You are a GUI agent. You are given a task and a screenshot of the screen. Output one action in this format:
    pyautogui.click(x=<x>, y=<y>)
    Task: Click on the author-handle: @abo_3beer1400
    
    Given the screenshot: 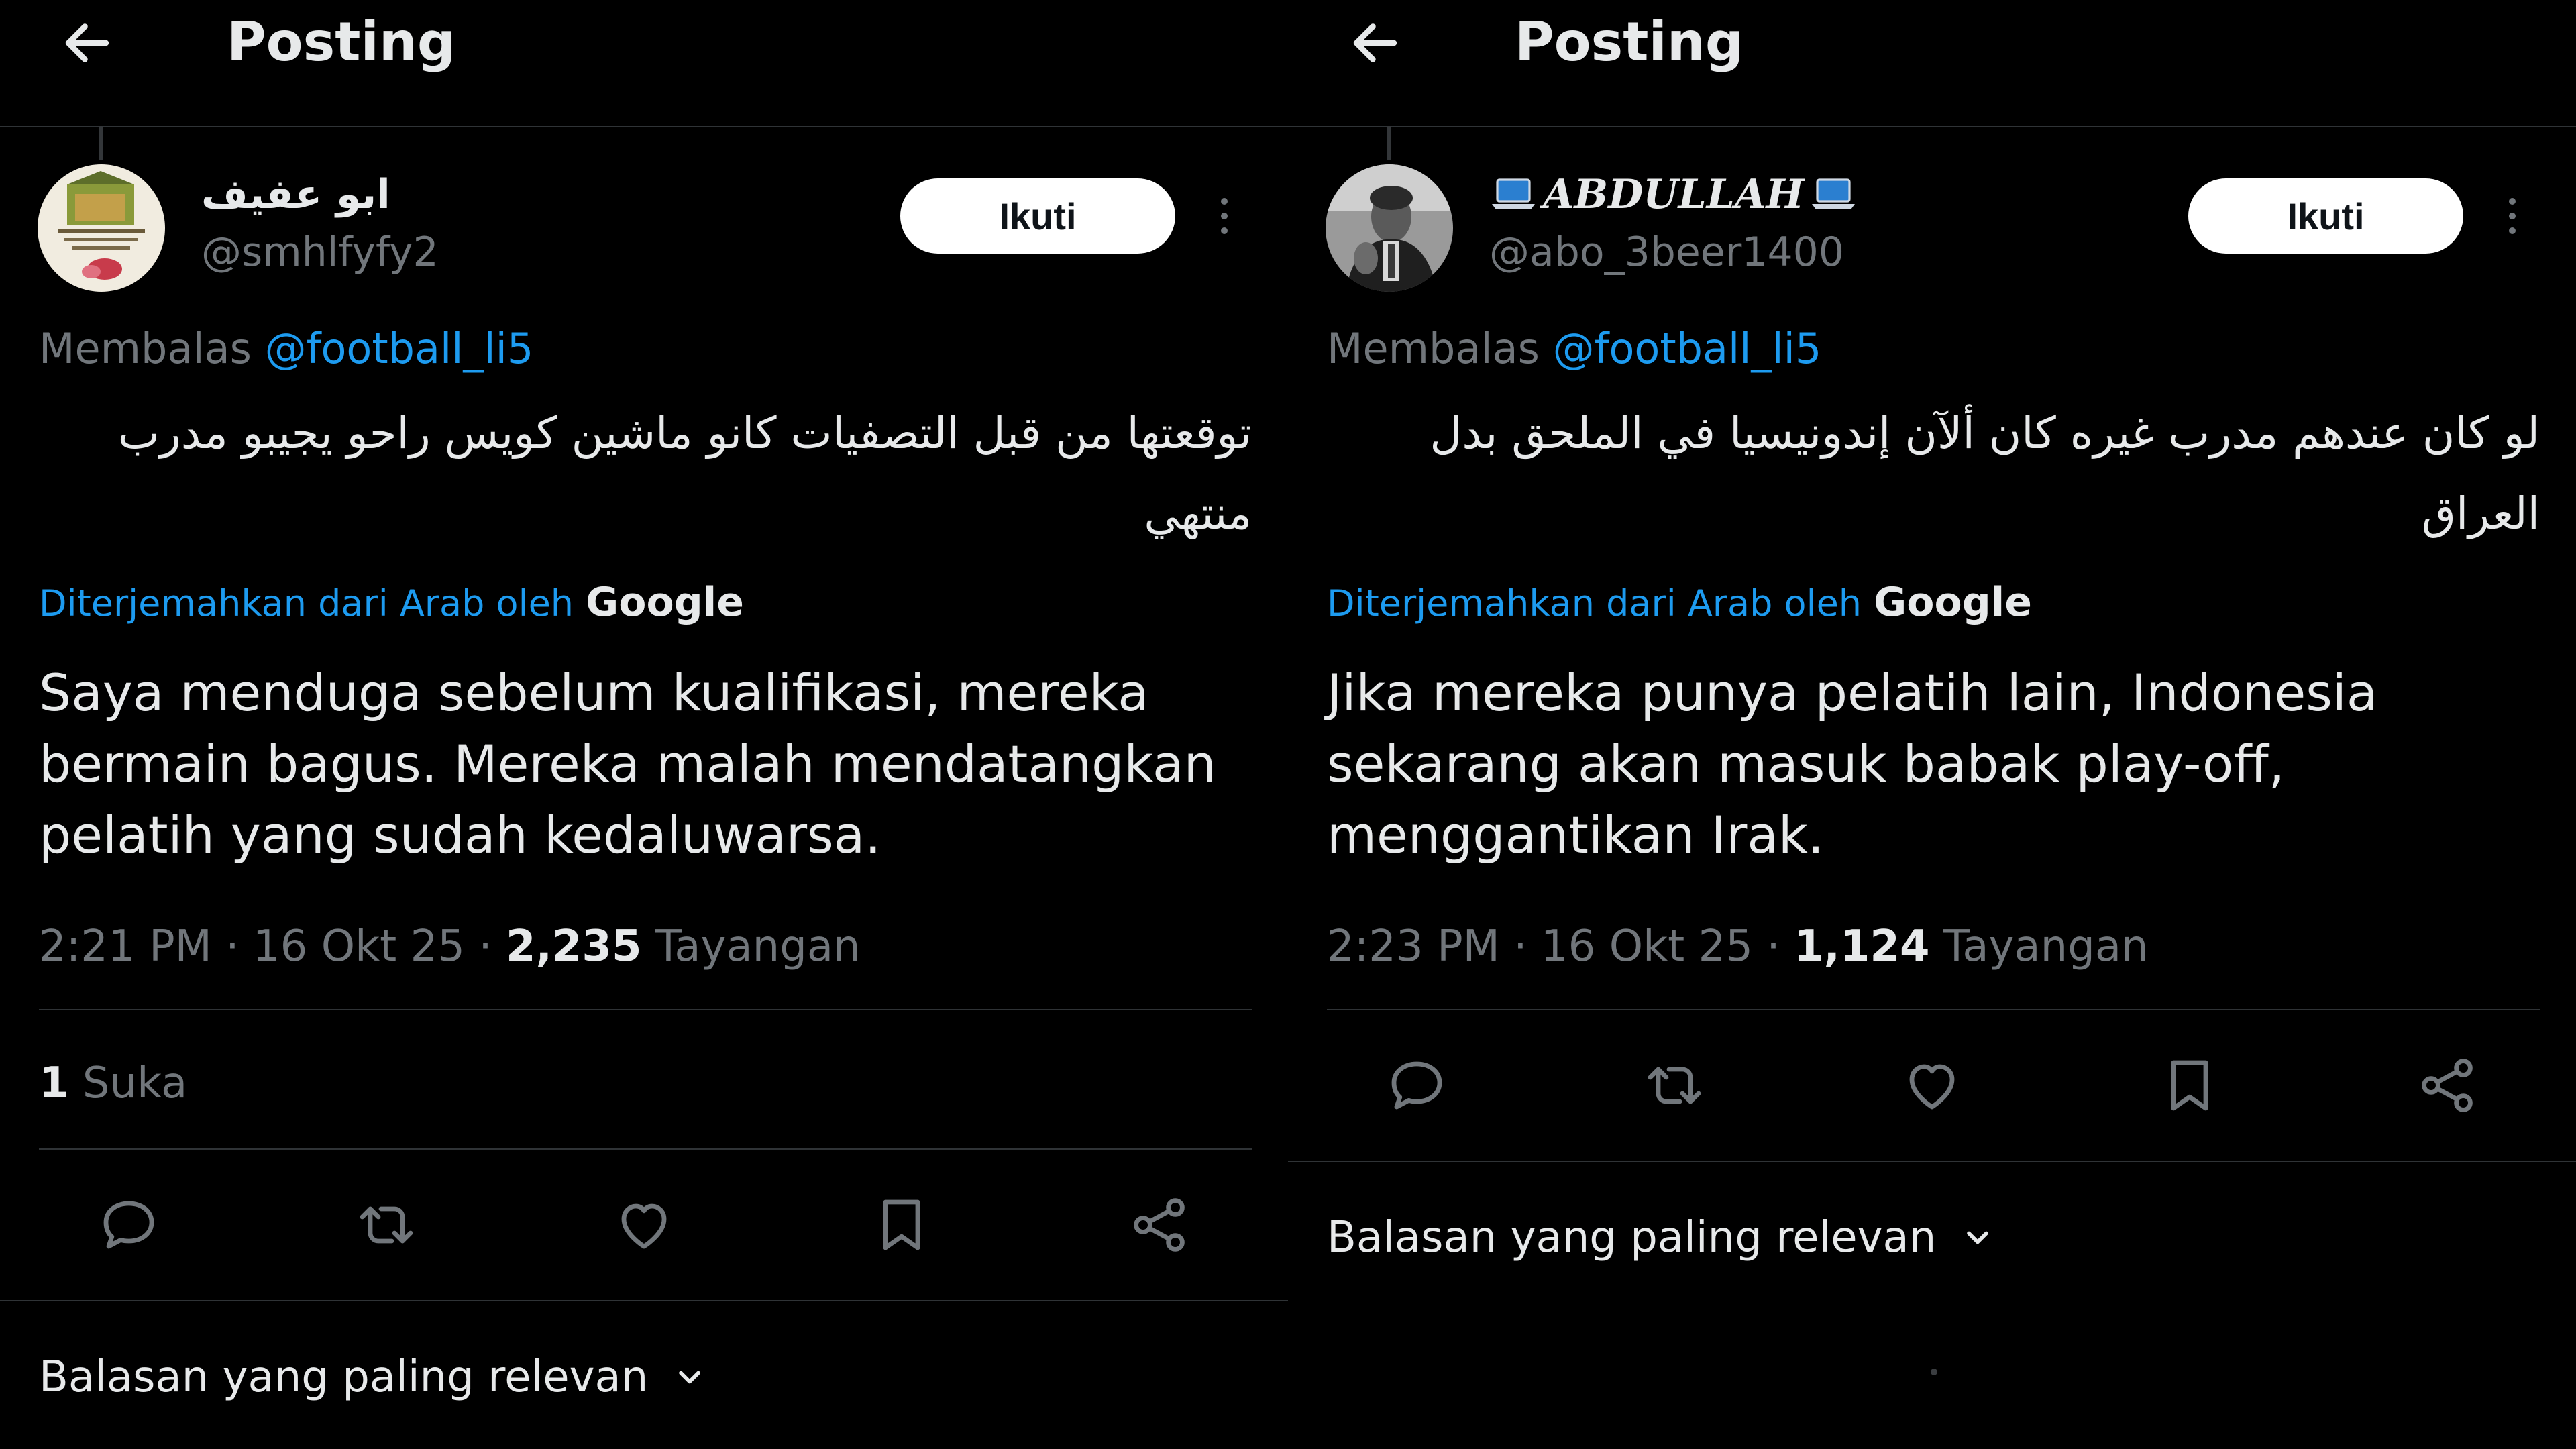 What is the action you would take?
    pyautogui.click(x=1666, y=252)
    